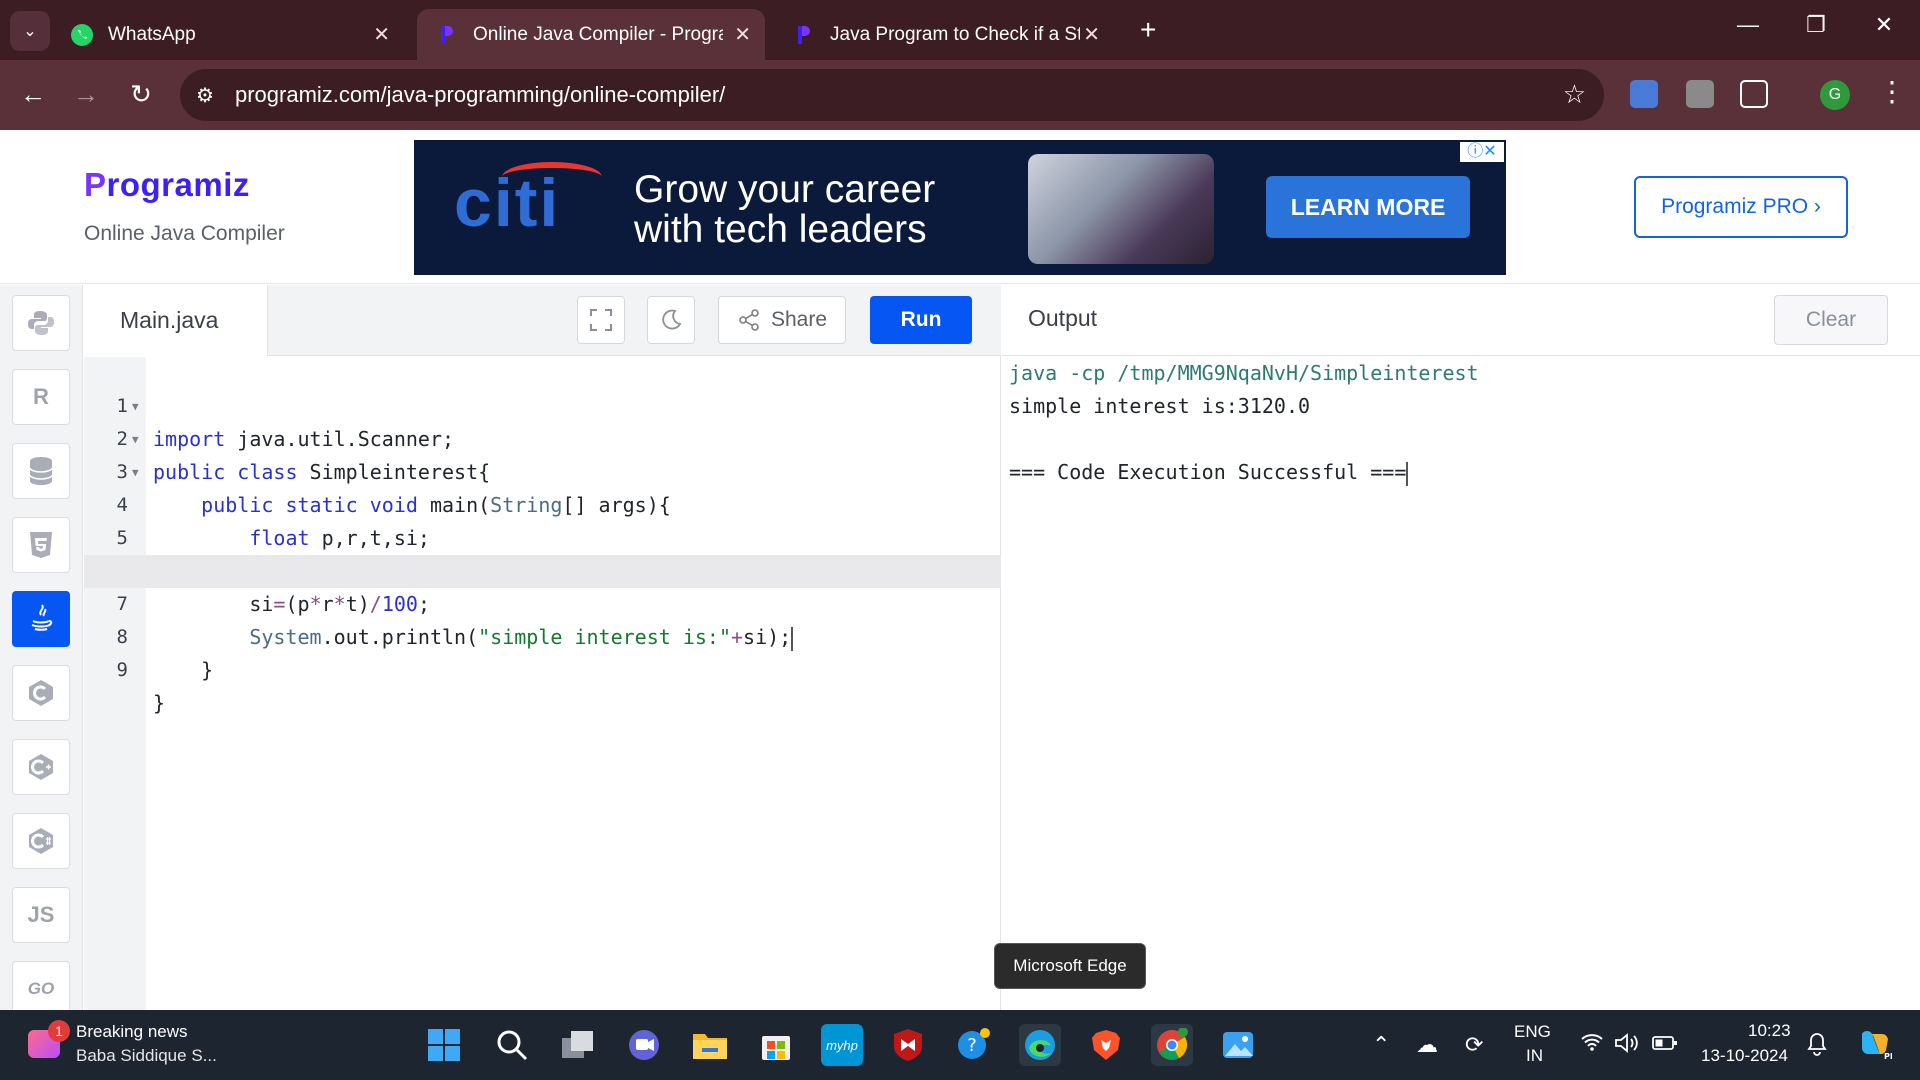  I want to click on run-button: Run, so click(921, 320).